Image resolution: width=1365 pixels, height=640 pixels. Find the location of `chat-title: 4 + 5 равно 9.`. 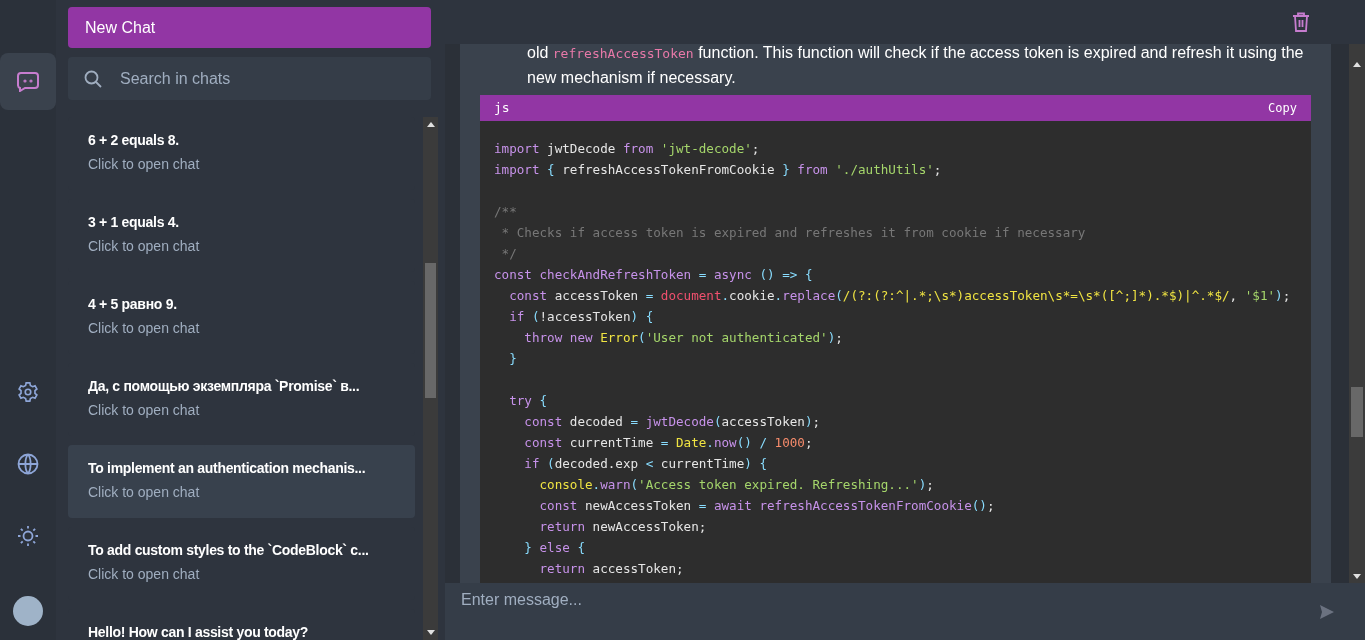

chat-title: 4 + 5 равно 9. is located at coordinates (133, 304).